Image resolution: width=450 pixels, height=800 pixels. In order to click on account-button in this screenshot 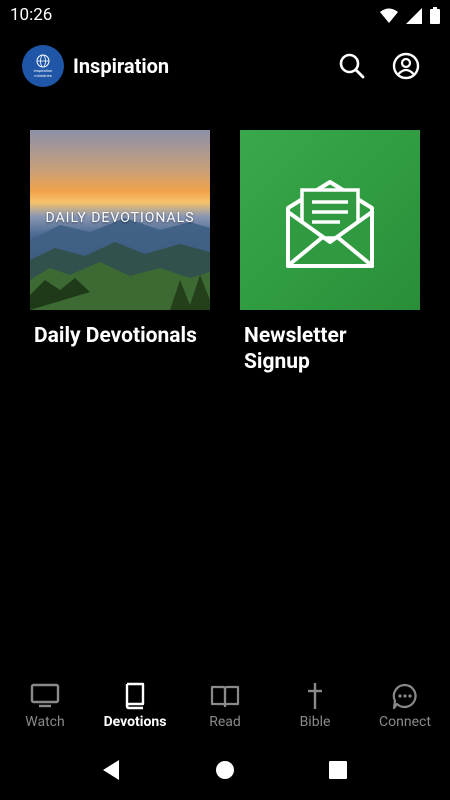, I will do `click(406, 66)`.